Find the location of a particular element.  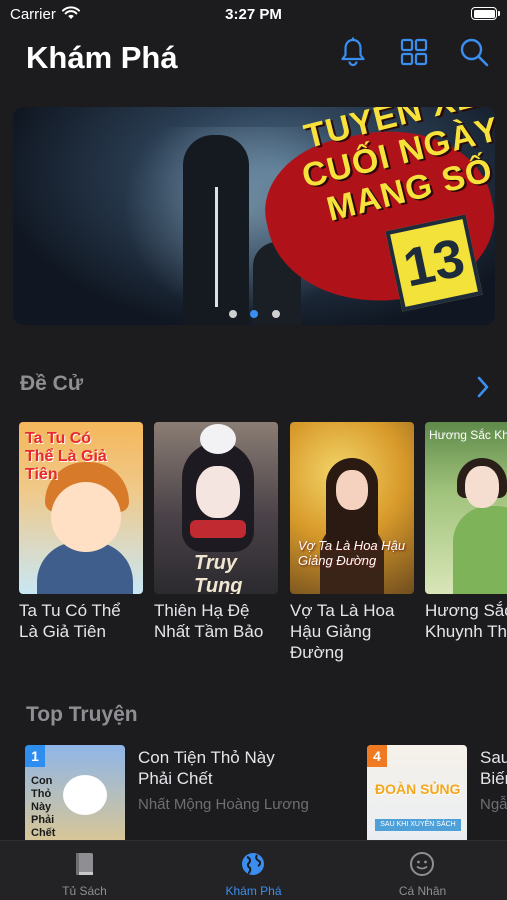

tab-label: Tủ Sách is located at coordinates (84, 891).